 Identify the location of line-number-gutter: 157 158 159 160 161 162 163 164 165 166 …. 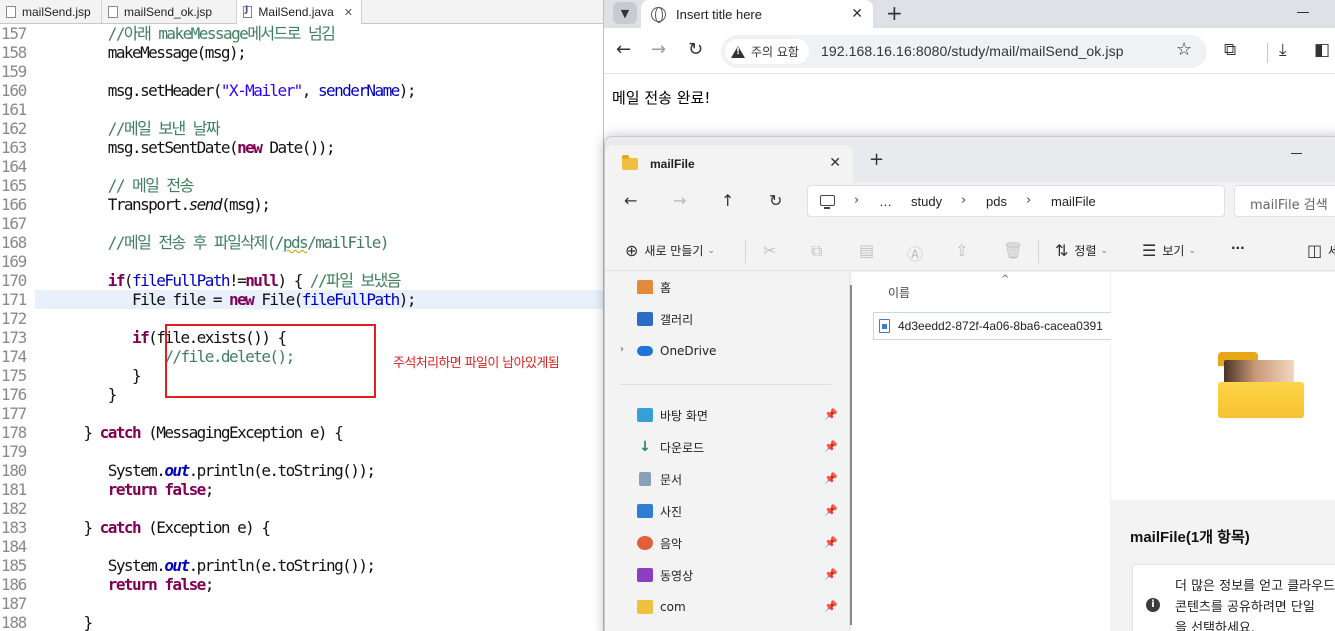
(17, 327).